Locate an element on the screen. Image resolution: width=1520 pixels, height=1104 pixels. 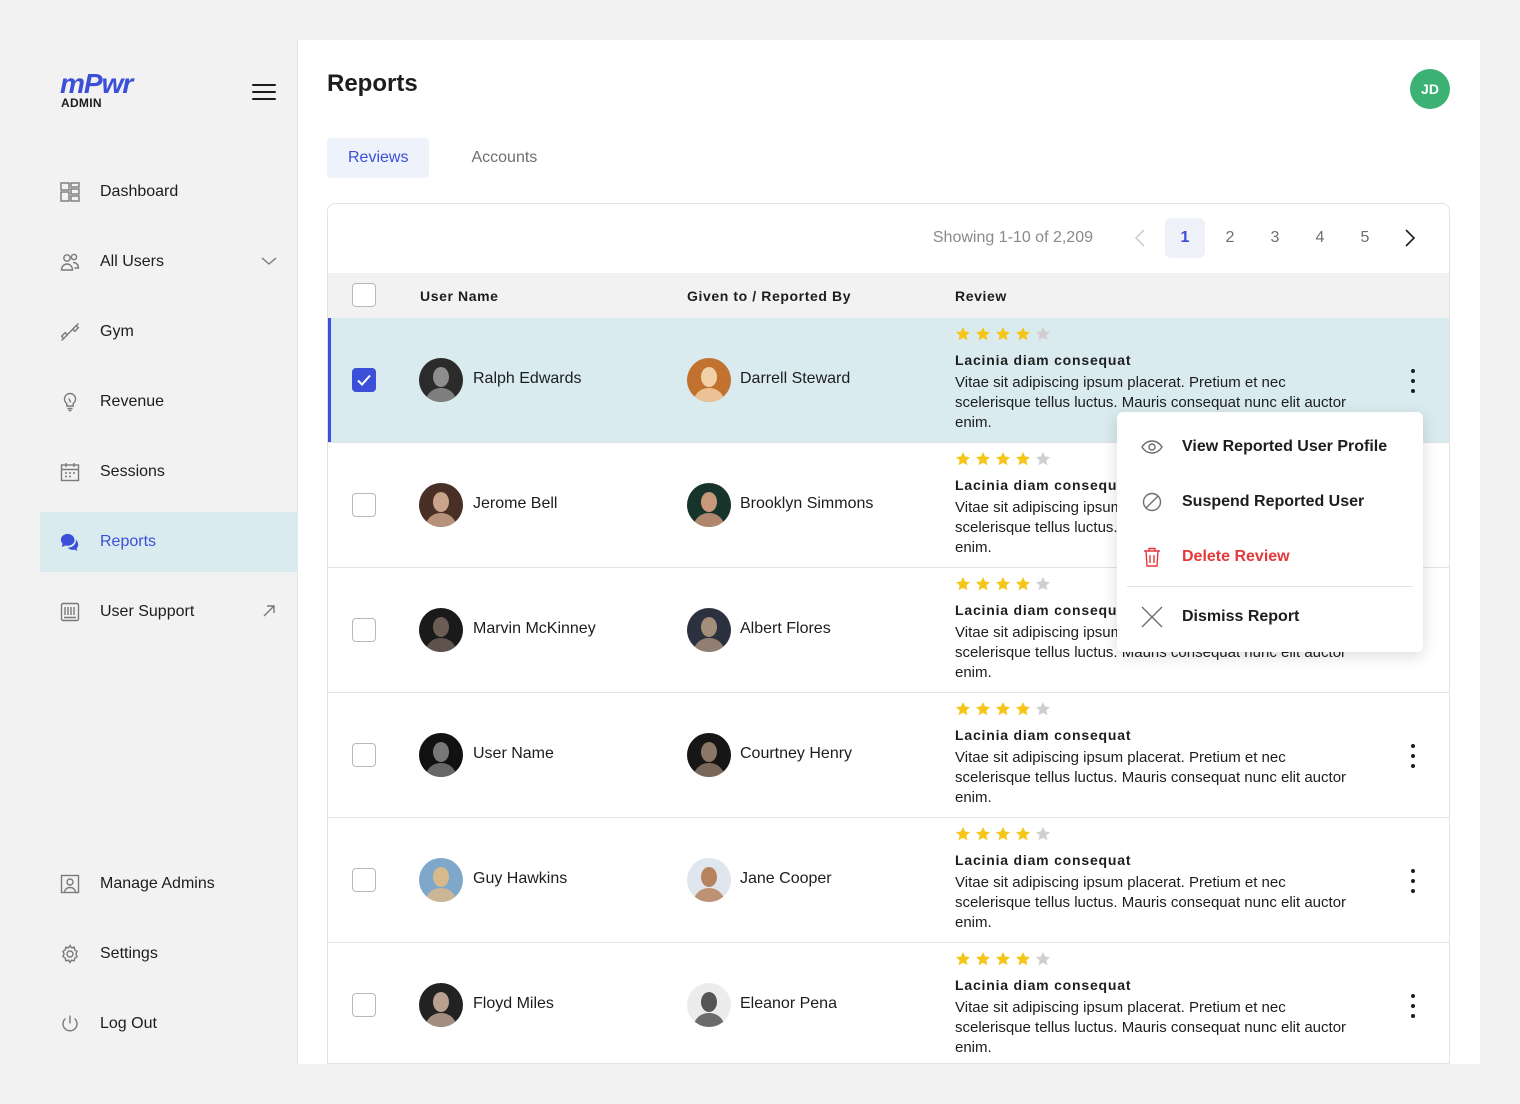
sidebar-item-user-support: User Support is located at coordinates (169, 612).